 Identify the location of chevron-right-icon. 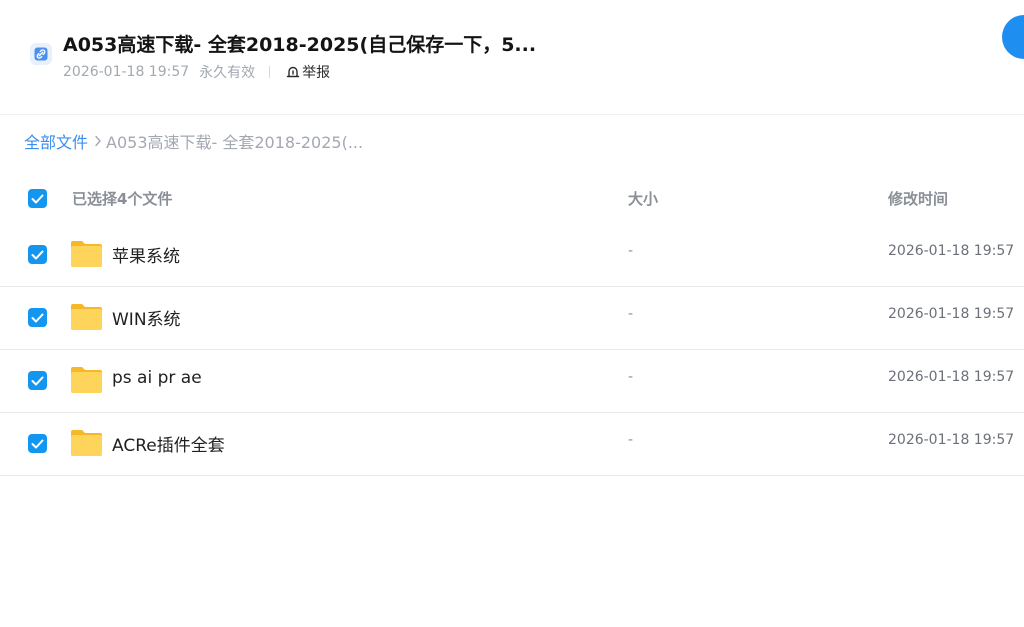
(98, 141).